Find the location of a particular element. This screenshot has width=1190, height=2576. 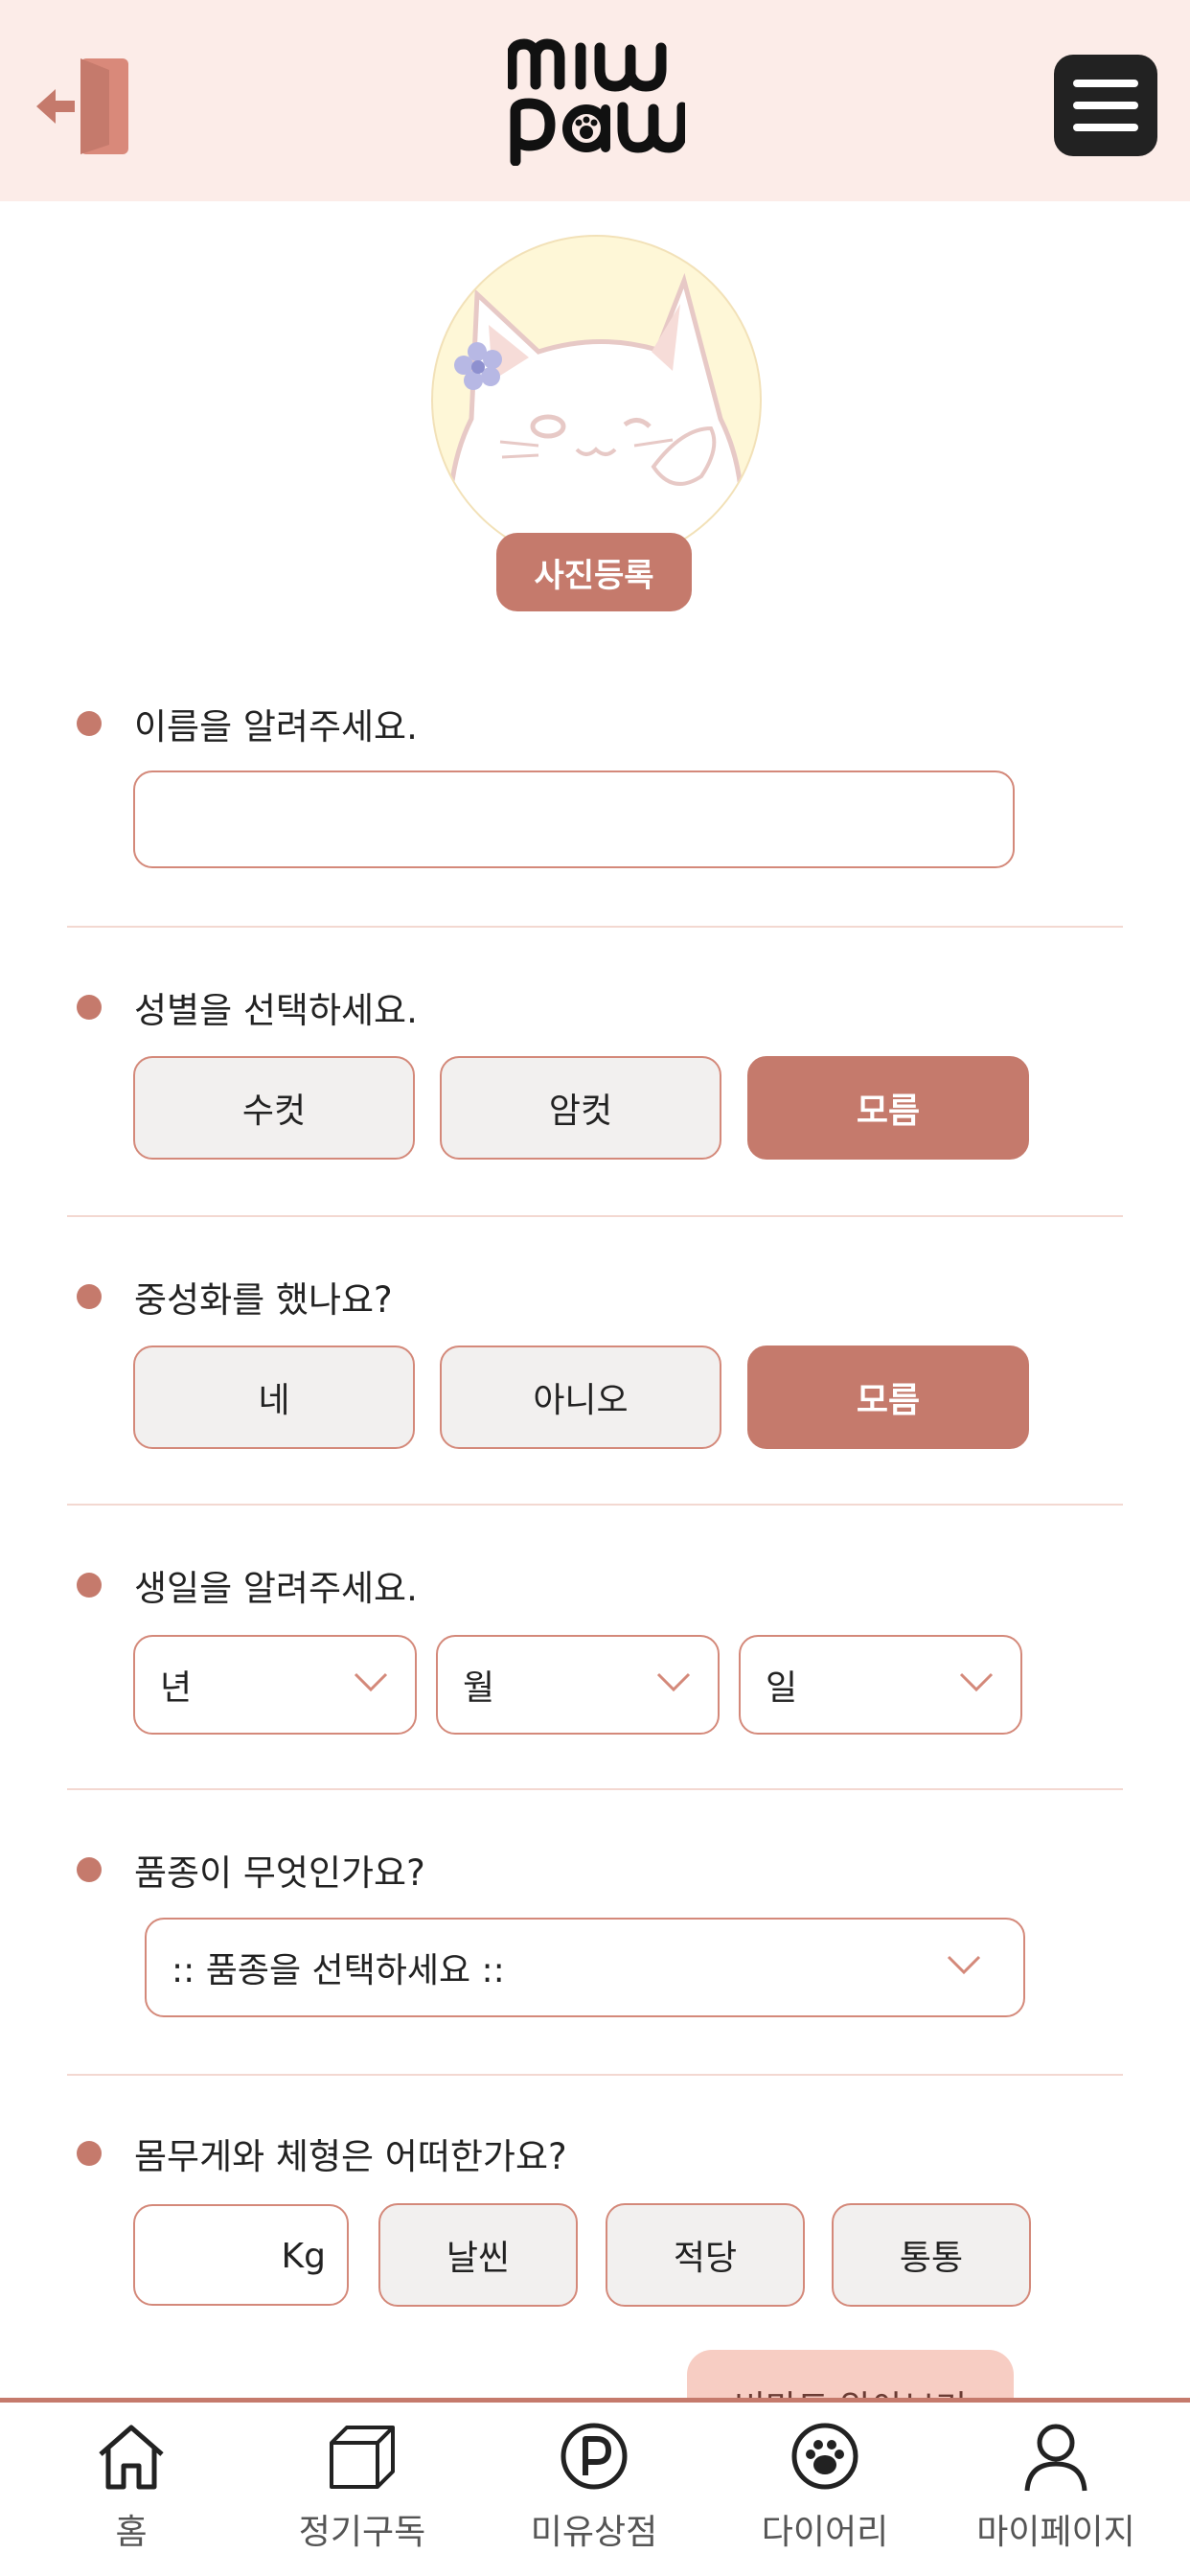

logout-button is located at coordinates (87, 106).